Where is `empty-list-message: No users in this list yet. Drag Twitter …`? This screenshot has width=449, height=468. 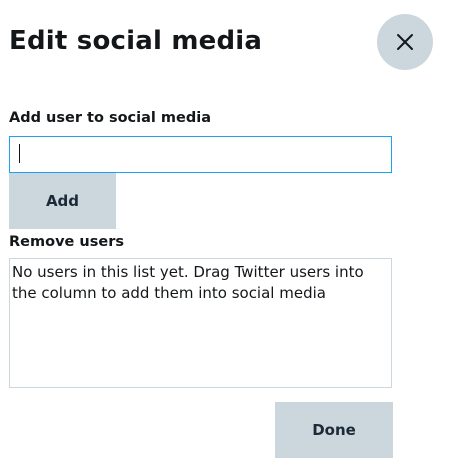
empty-list-message: No users in this list yet. Drag Twitter … is located at coordinates (188, 282).